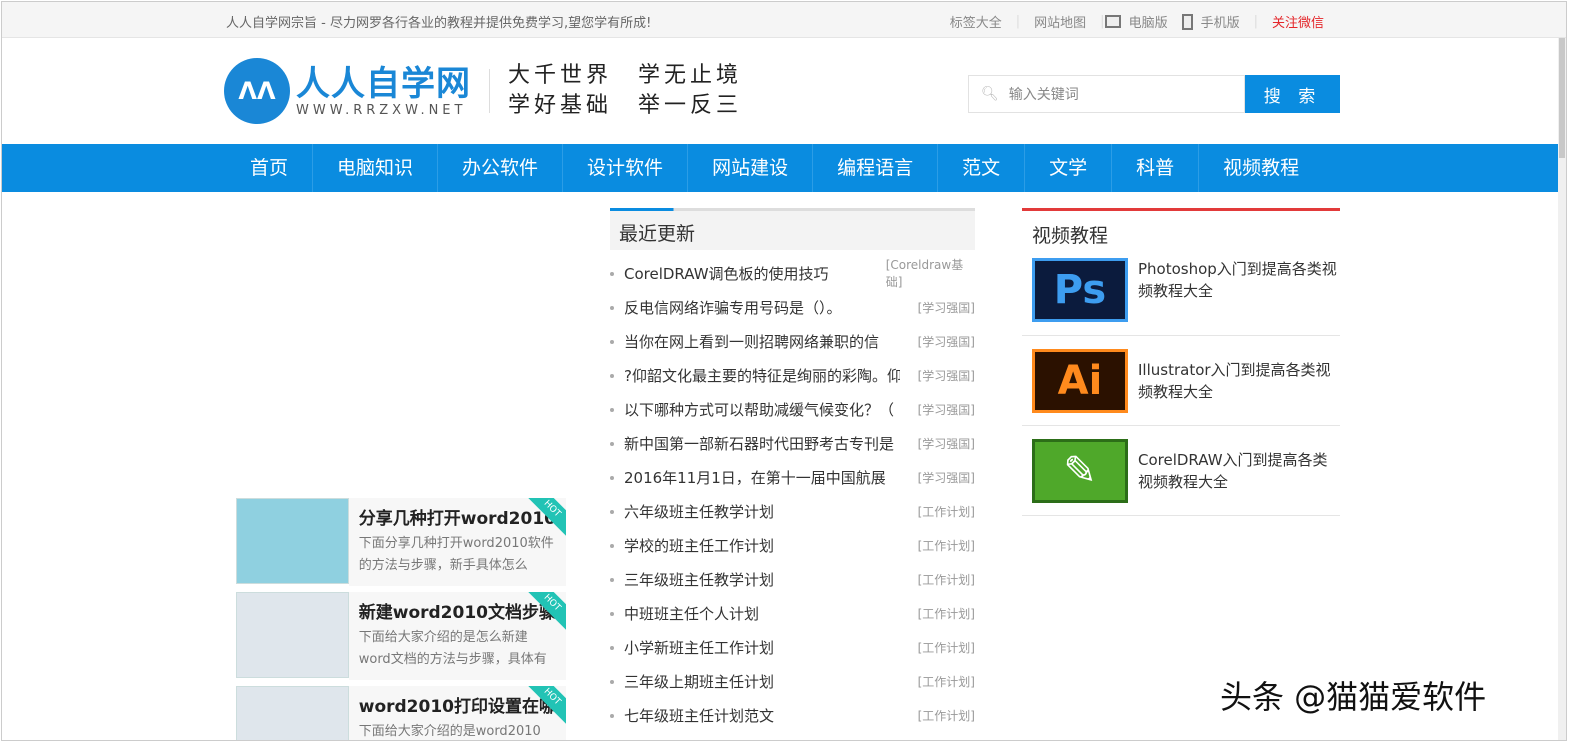 The width and height of the screenshot is (1590, 743). What do you see at coordinates (1156, 168) in the screenshot?
I see `nav-science: 科普` at bounding box center [1156, 168].